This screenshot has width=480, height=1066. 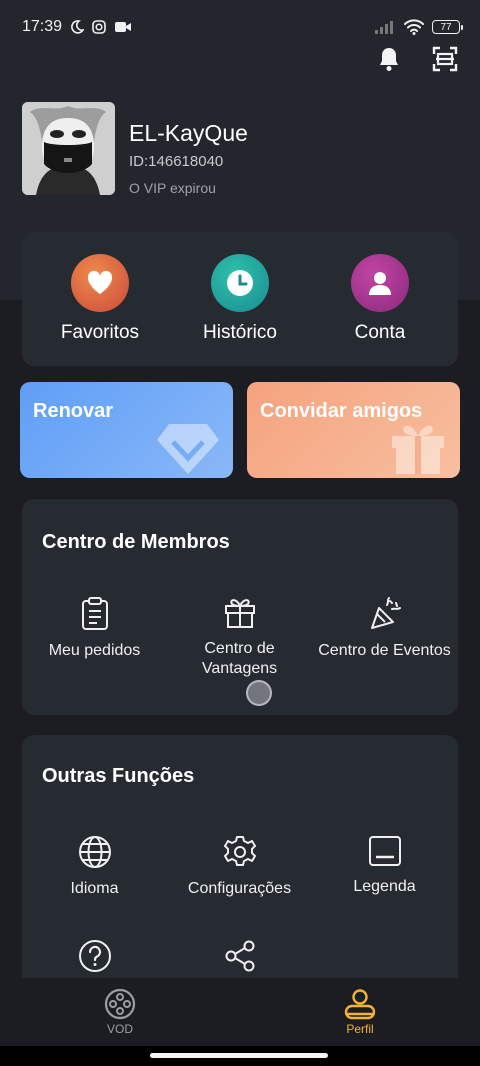 I want to click on share-icon, so click(x=239, y=956).